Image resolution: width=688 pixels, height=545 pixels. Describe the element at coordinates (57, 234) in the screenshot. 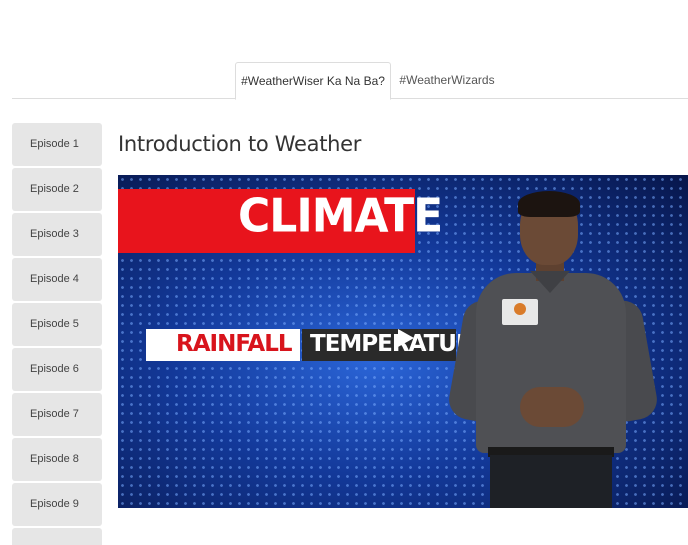

I see `episode-item-3: Episode 3` at that location.